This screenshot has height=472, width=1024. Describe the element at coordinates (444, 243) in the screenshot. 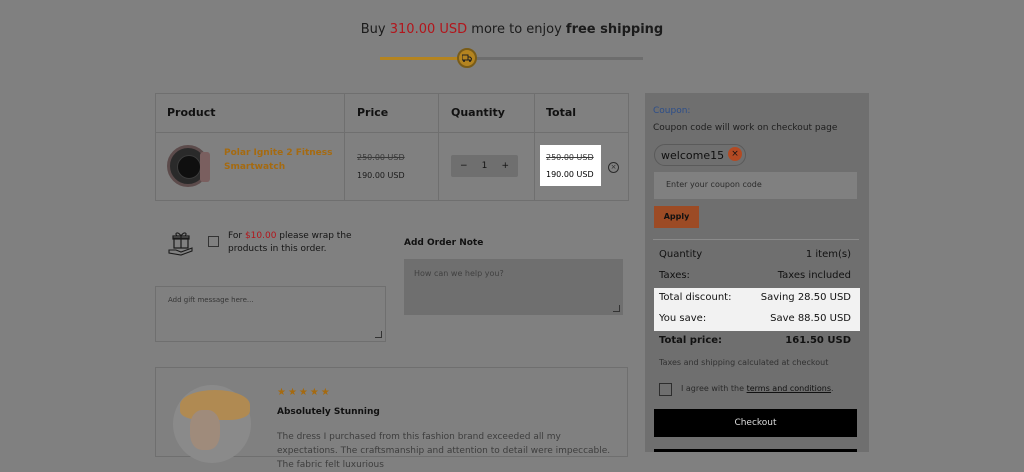

I see `order-note-title: Add Order Note` at that location.